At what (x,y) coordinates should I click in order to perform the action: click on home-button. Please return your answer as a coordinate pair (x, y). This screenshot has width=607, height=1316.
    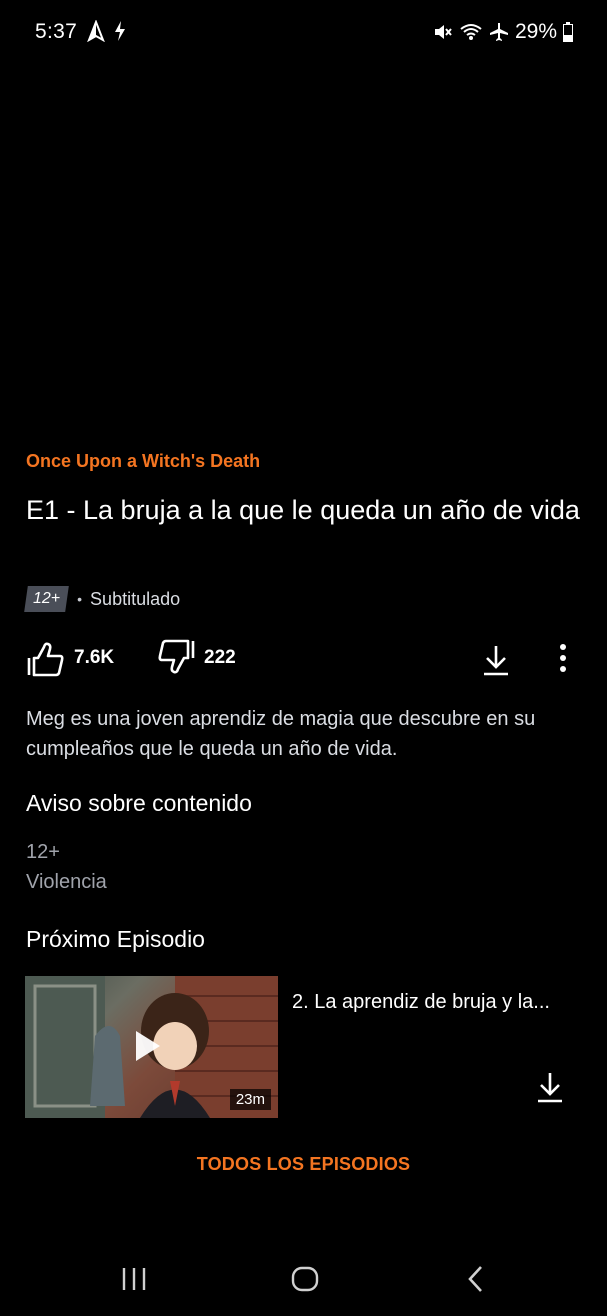
    Looking at the image, I should click on (305, 1279).